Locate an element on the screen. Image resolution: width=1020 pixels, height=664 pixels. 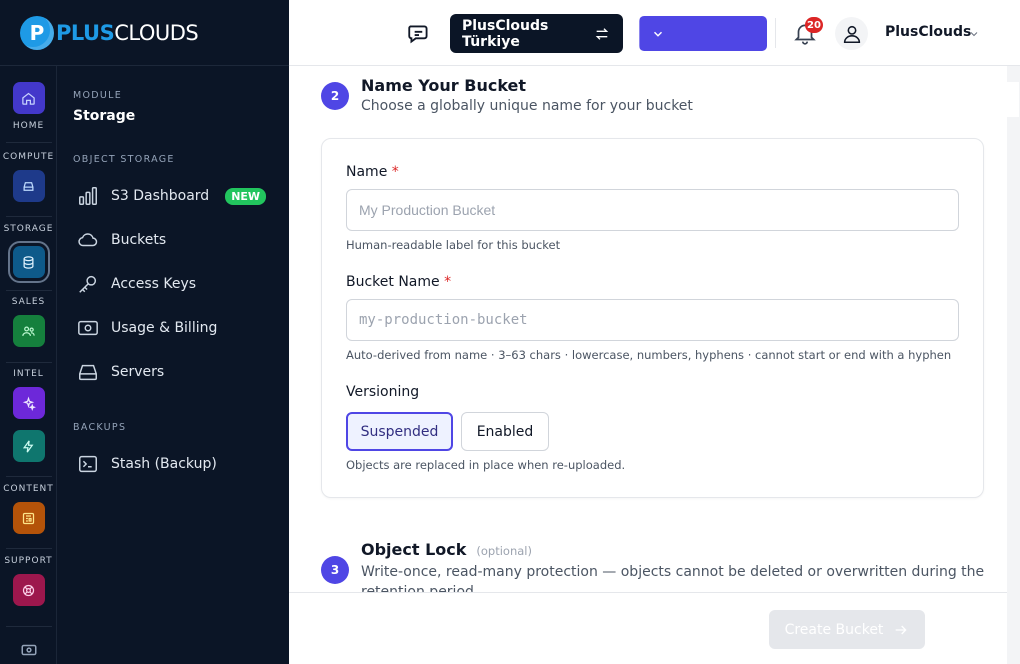
rail-sales-label: SALES is located at coordinates (28, 302).